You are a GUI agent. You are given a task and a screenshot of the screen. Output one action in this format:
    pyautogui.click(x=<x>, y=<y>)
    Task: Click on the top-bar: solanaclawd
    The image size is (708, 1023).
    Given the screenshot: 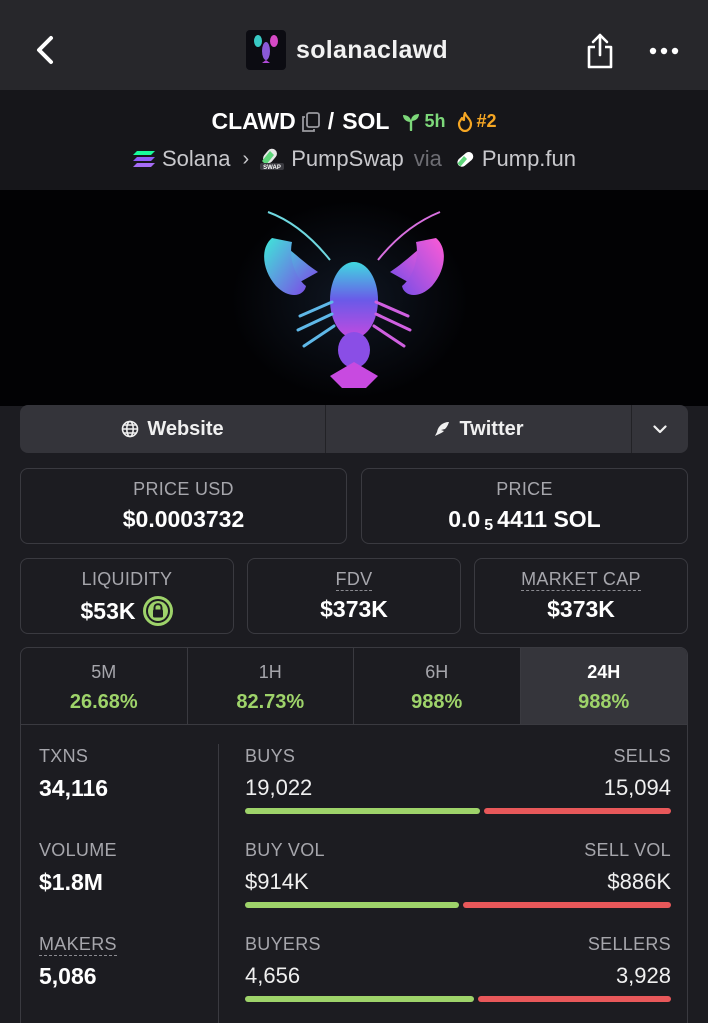 What is the action you would take?
    pyautogui.click(x=354, y=45)
    